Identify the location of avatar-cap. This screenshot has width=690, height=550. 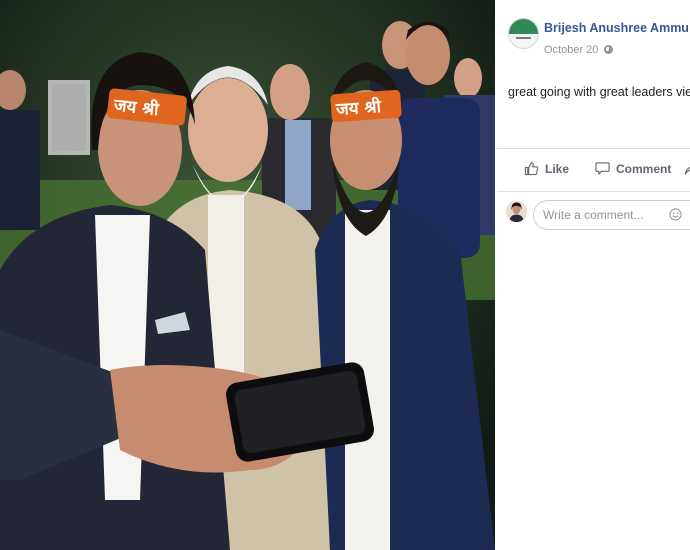
(523, 26).